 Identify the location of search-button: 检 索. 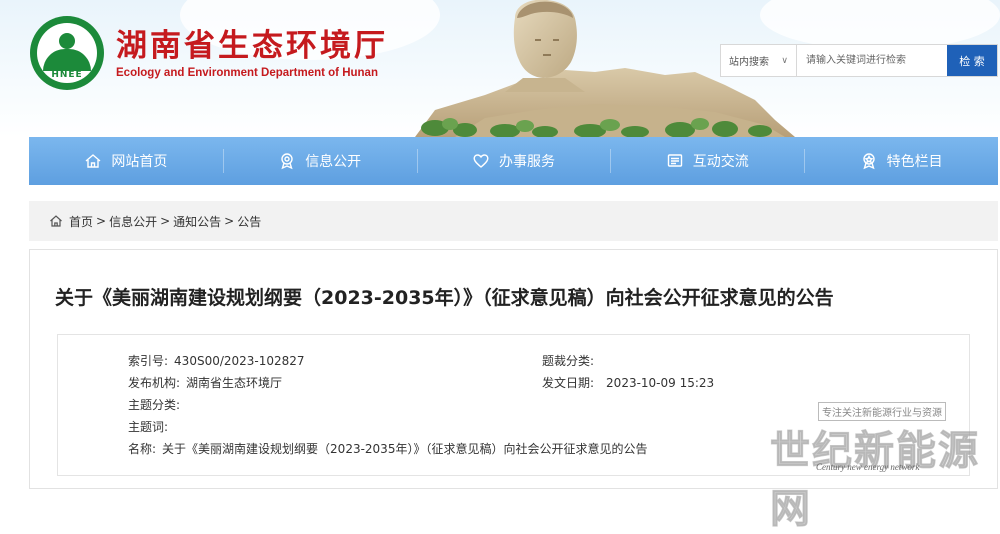
(972, 60).